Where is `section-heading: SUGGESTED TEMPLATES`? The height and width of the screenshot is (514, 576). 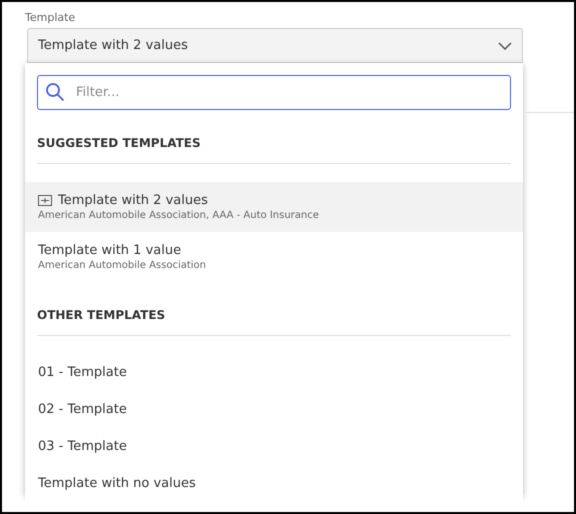 section-heading: SUGGESTED TEMPLATES is located at coordinates (119, 143).